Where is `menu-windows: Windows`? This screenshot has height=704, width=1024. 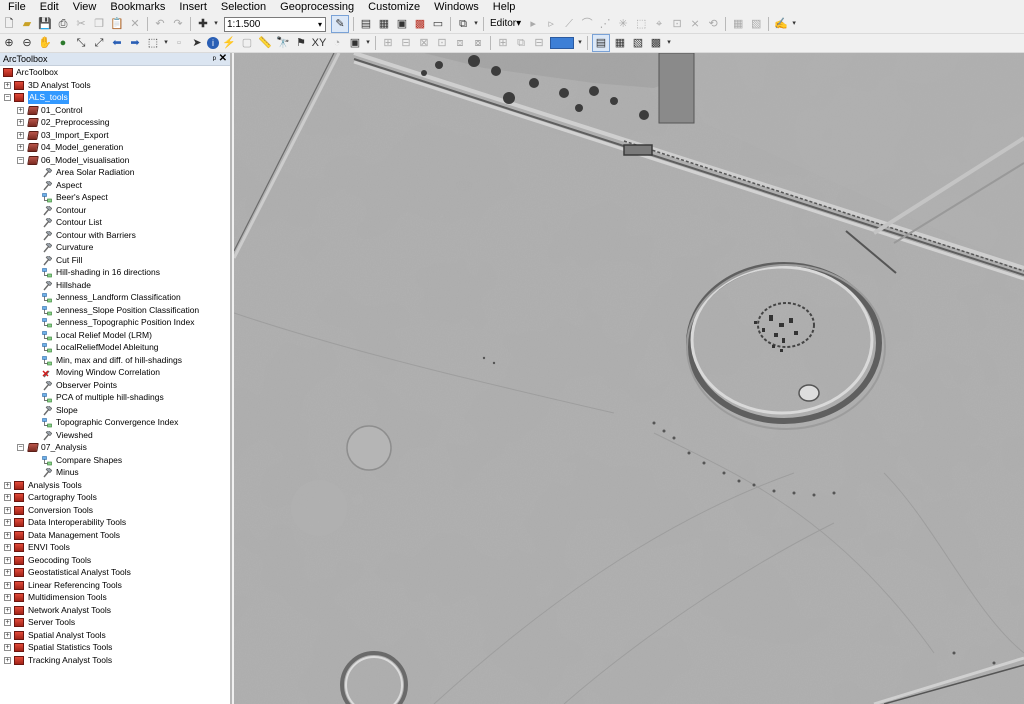 menu-windows: Windows is located at coordinates (455, 7).